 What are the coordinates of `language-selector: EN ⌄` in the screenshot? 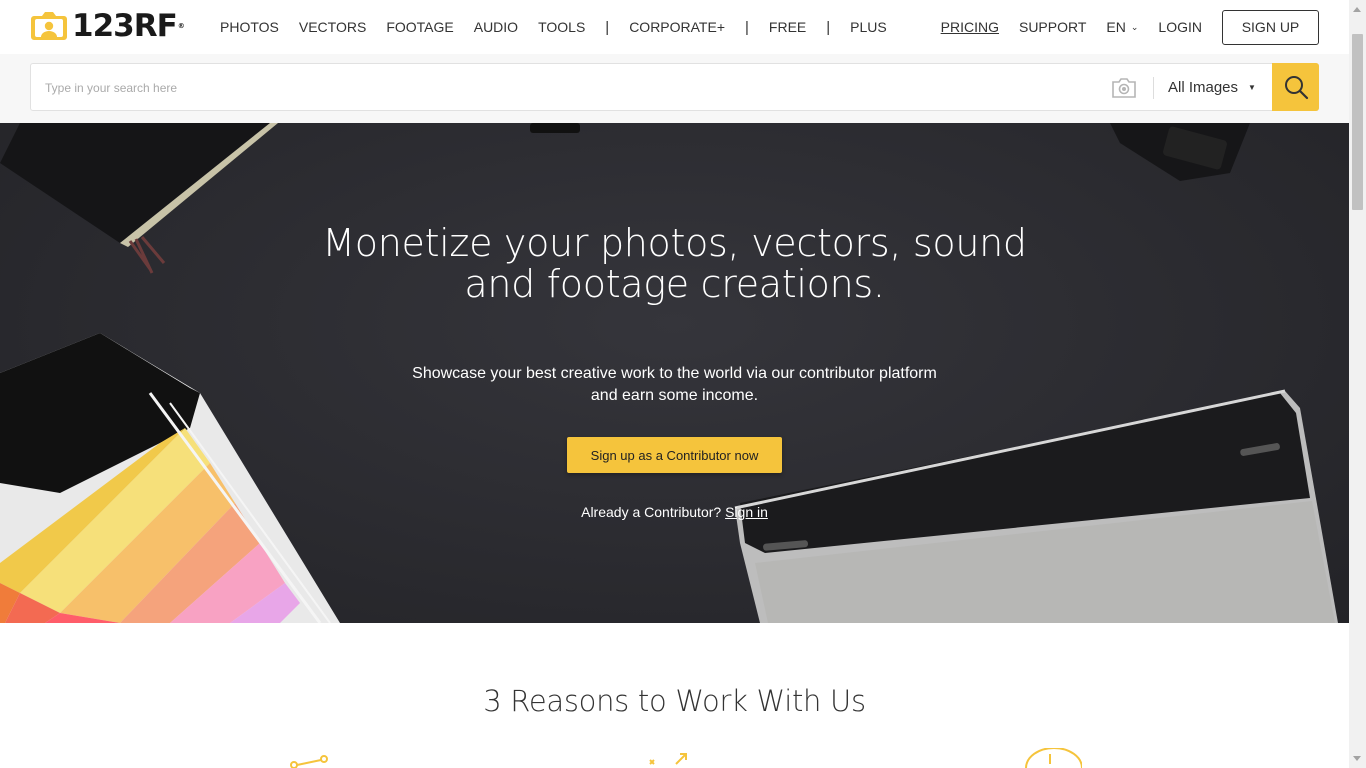 It's located at (1122, 27).